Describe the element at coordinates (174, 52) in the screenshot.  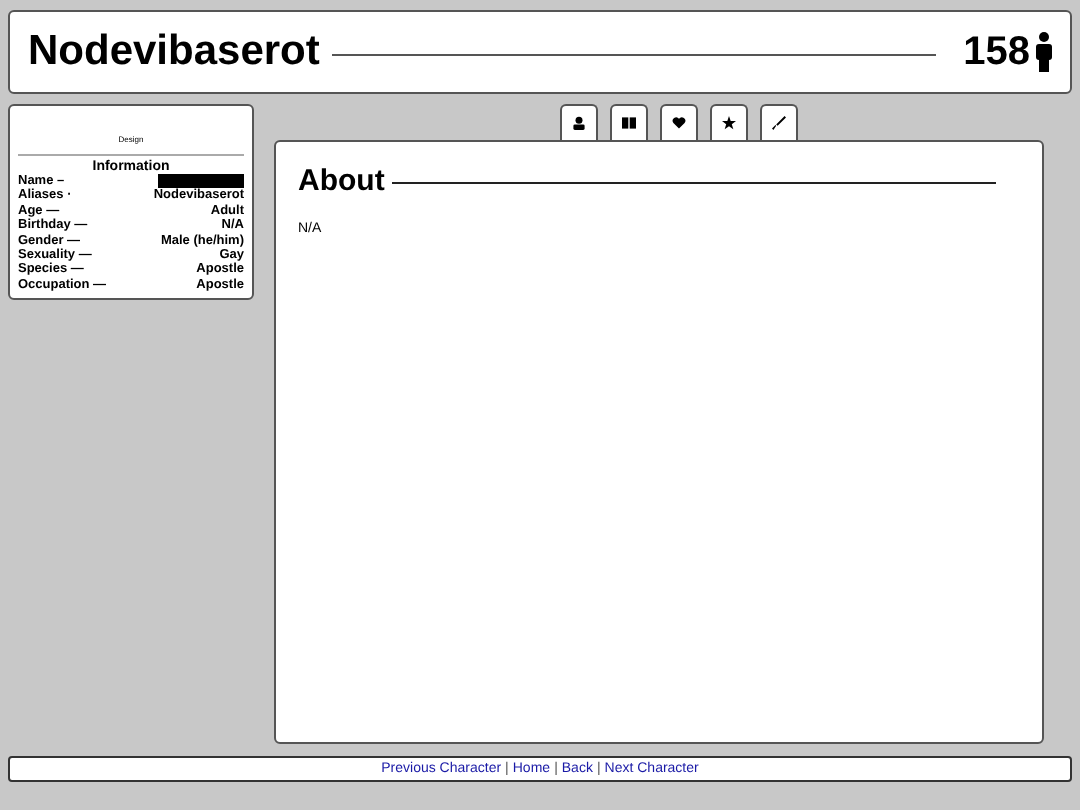
I see `page-title: Nodevibaserot` at that location.